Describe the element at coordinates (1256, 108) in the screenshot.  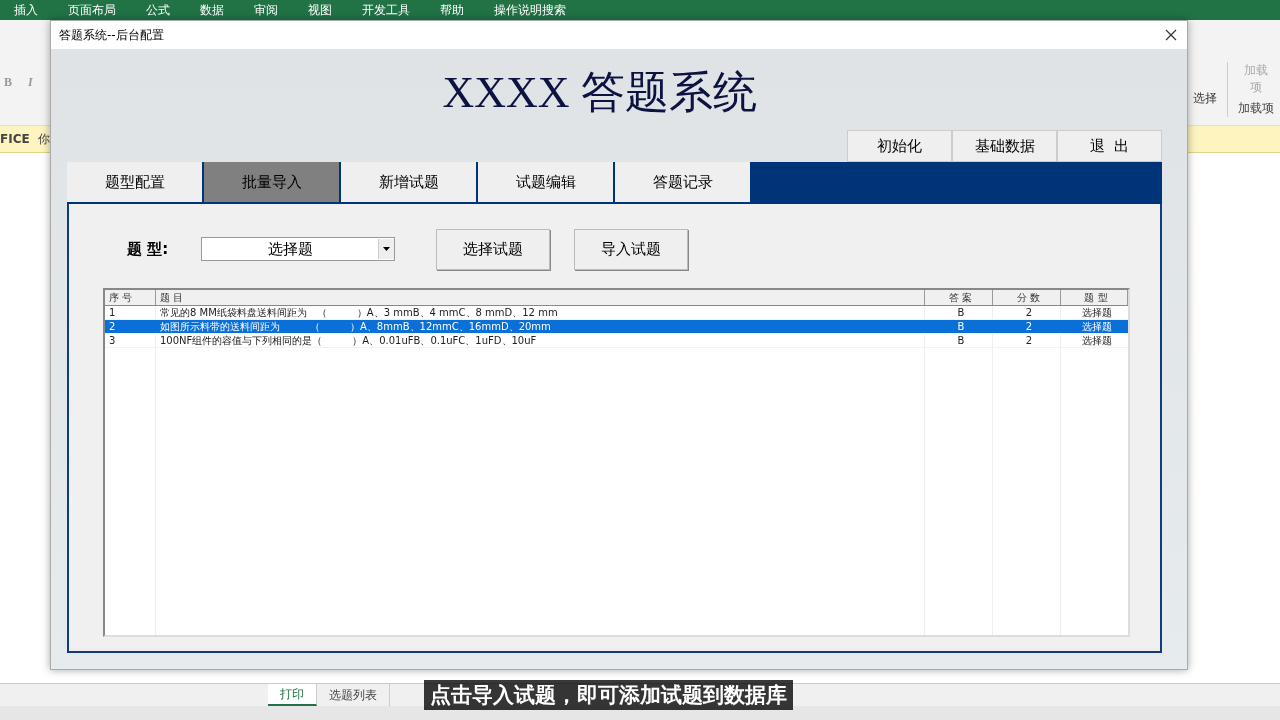
I see `group-label: 加载项` at that location.